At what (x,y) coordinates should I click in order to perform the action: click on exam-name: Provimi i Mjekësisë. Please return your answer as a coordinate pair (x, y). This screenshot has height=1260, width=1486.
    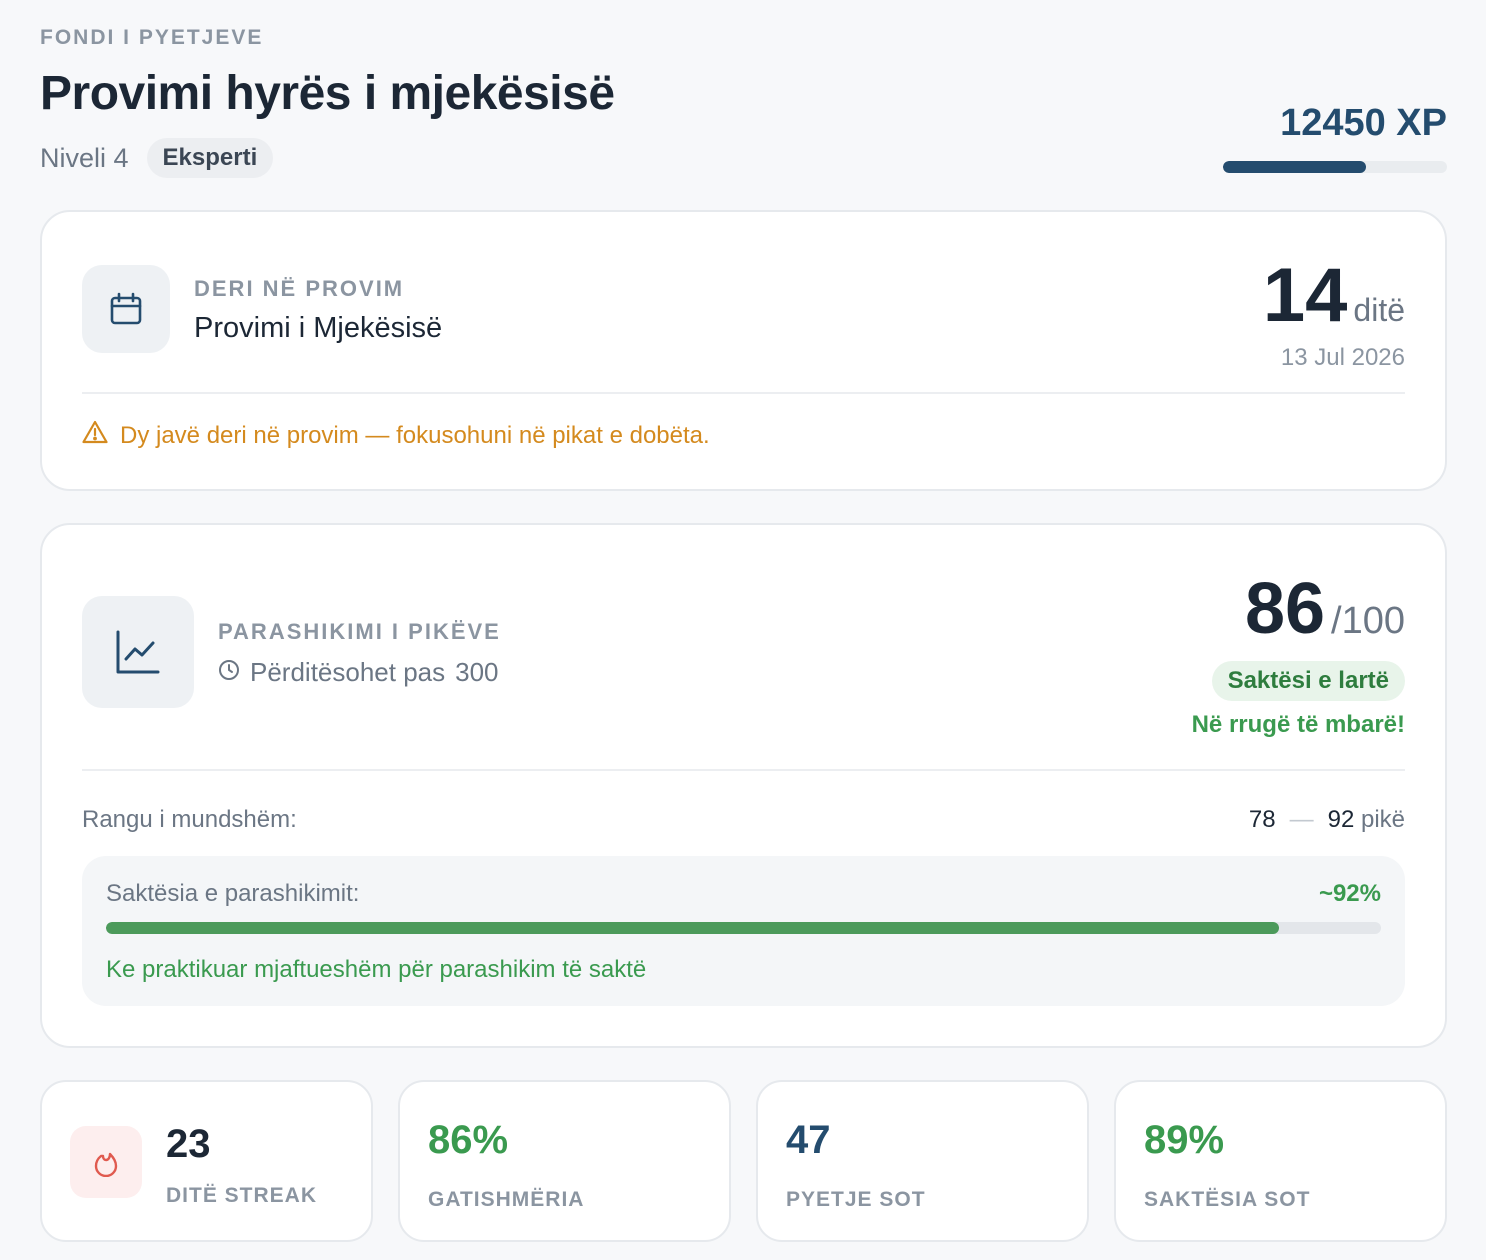
    Looking at the image, I should click on (318, 328).